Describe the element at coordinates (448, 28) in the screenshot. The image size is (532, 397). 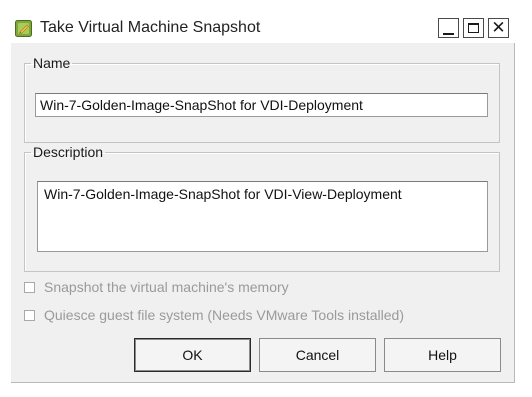
I see `minimize-button` at that location.